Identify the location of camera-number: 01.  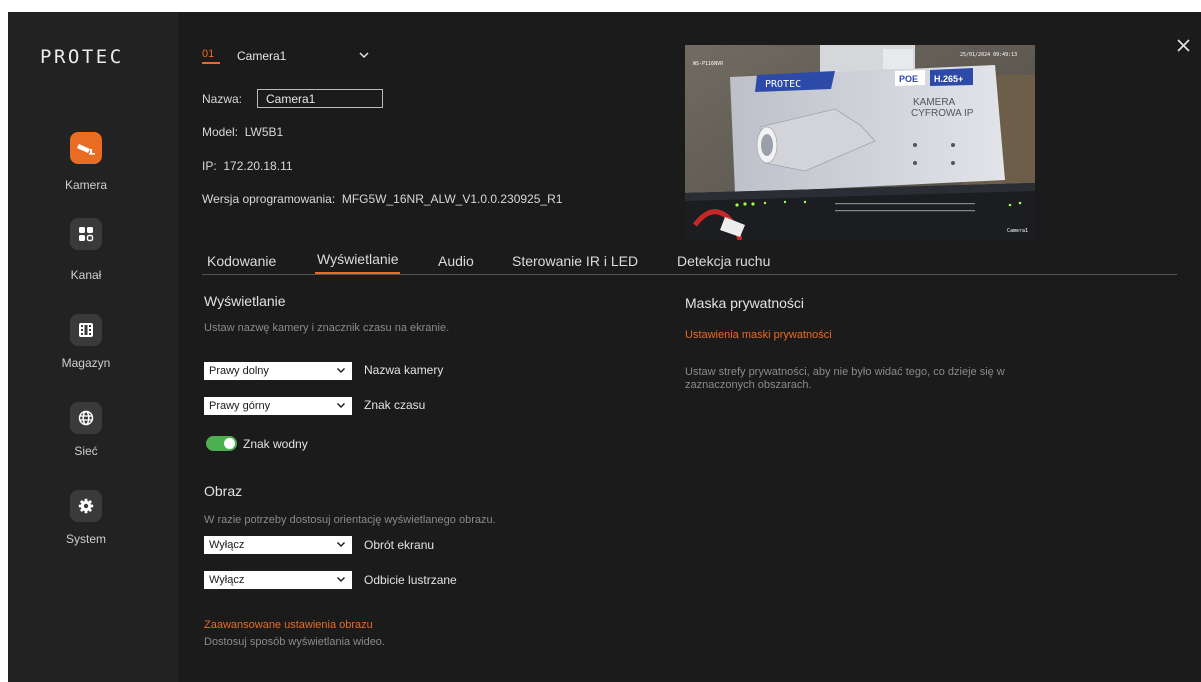
(208, 54).